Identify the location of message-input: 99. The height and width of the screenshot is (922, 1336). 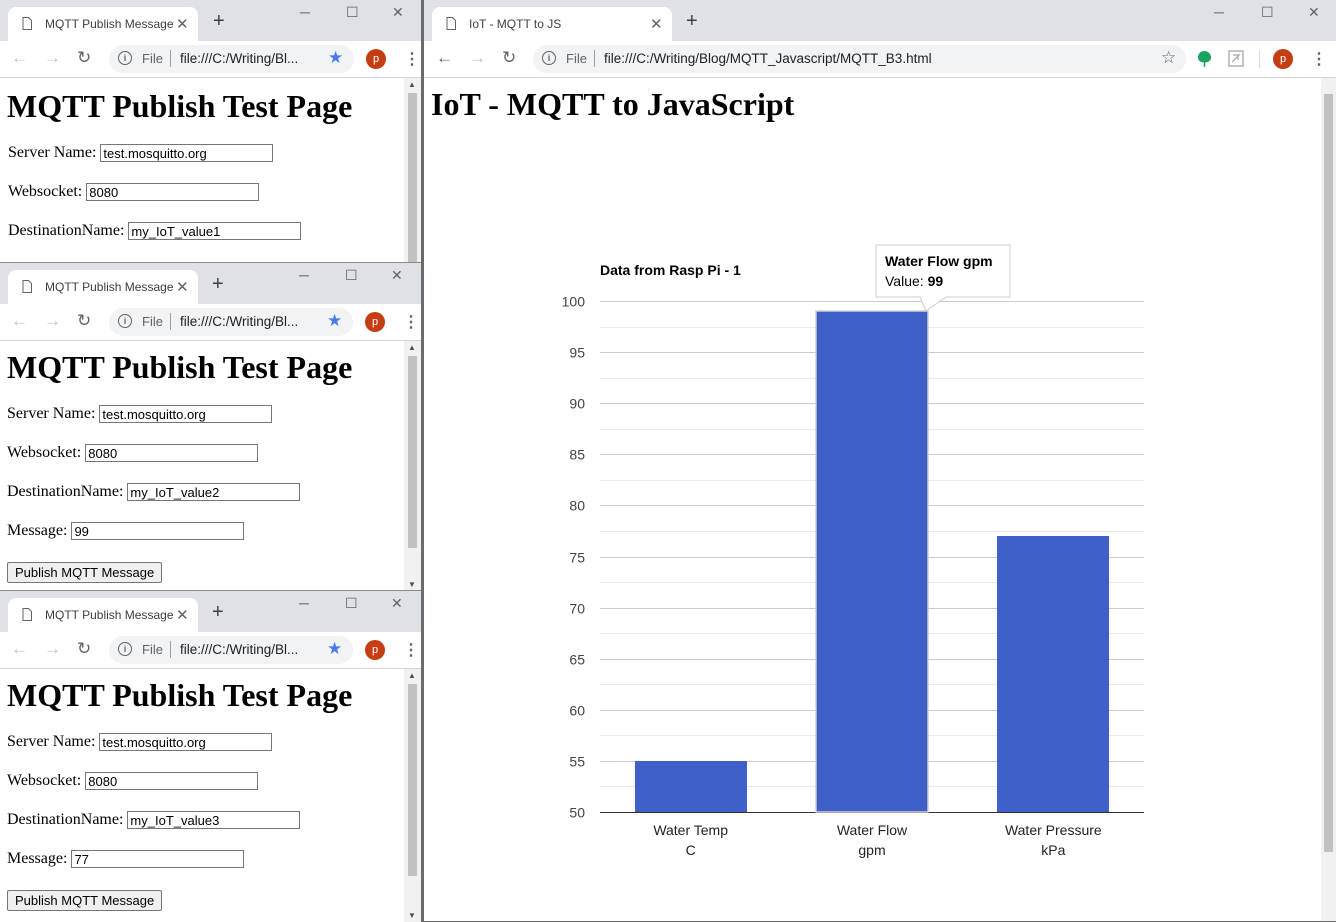
(158, 531).